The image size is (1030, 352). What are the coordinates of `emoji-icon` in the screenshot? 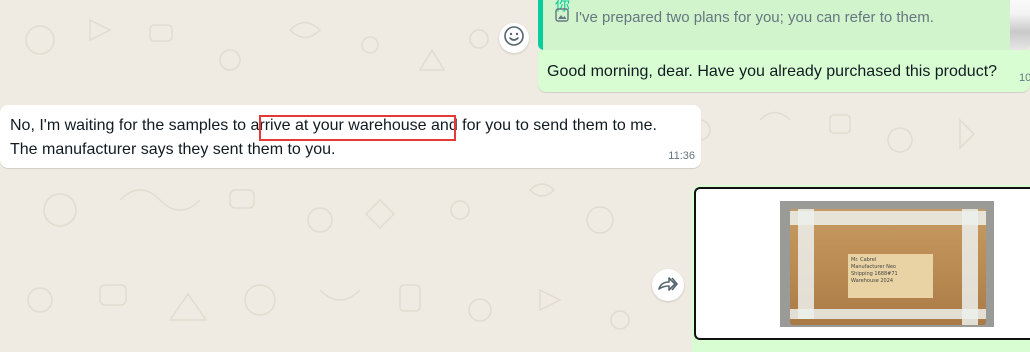 It's located at (514, 38).